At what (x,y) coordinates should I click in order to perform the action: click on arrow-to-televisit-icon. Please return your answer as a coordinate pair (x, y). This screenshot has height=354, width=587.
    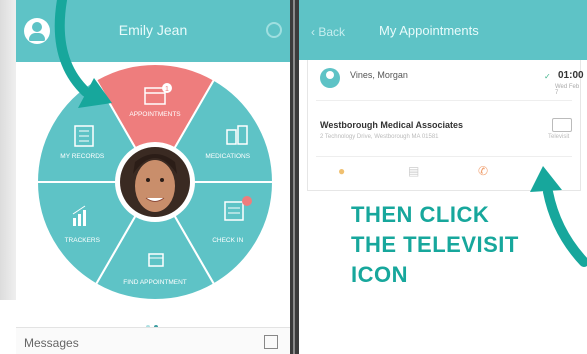
    Looking at the image, I should click on (558, 216).